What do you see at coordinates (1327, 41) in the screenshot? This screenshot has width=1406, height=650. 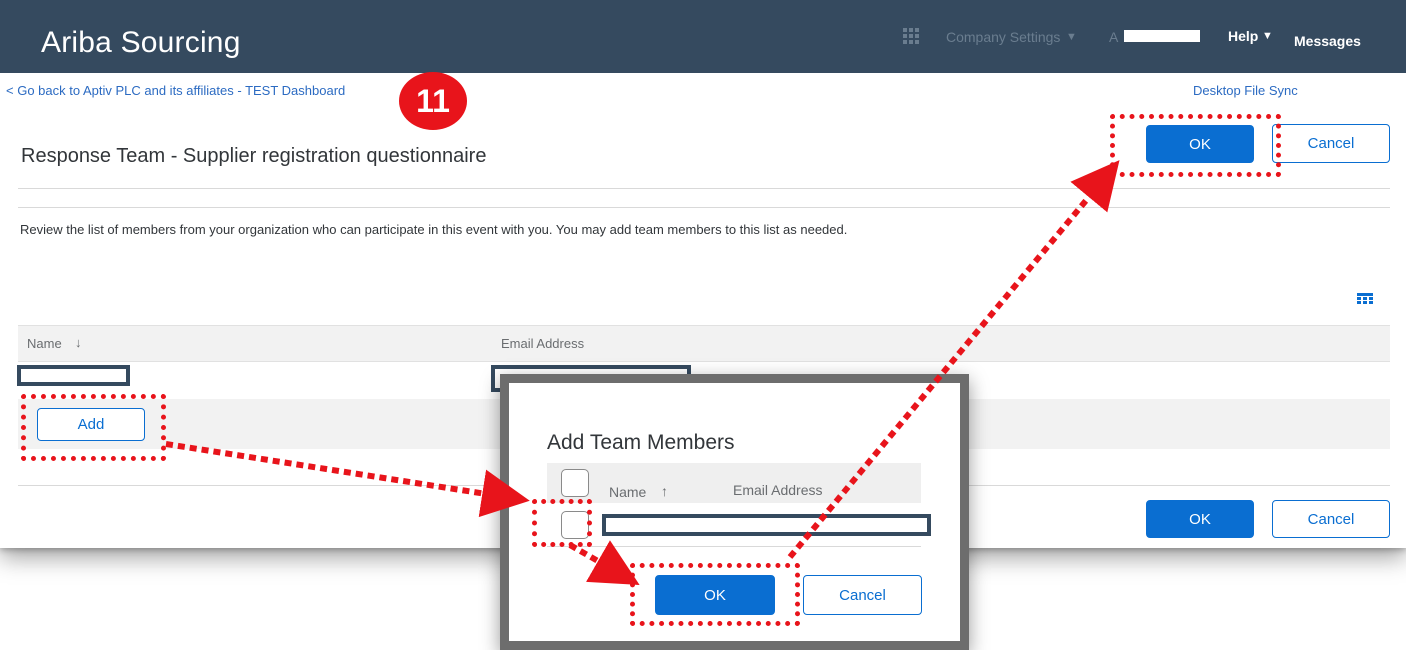 I see `messages-link: Messages` at bounding box center [1327, 41].